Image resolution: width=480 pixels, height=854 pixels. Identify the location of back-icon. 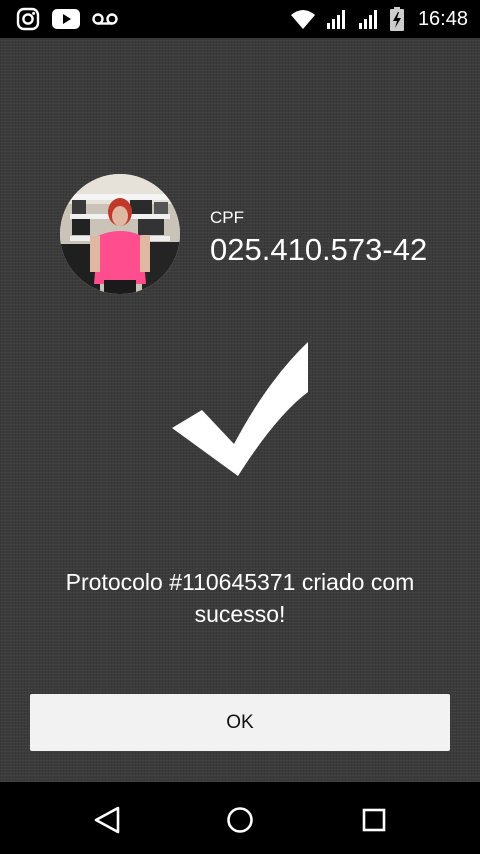
(107, 820).